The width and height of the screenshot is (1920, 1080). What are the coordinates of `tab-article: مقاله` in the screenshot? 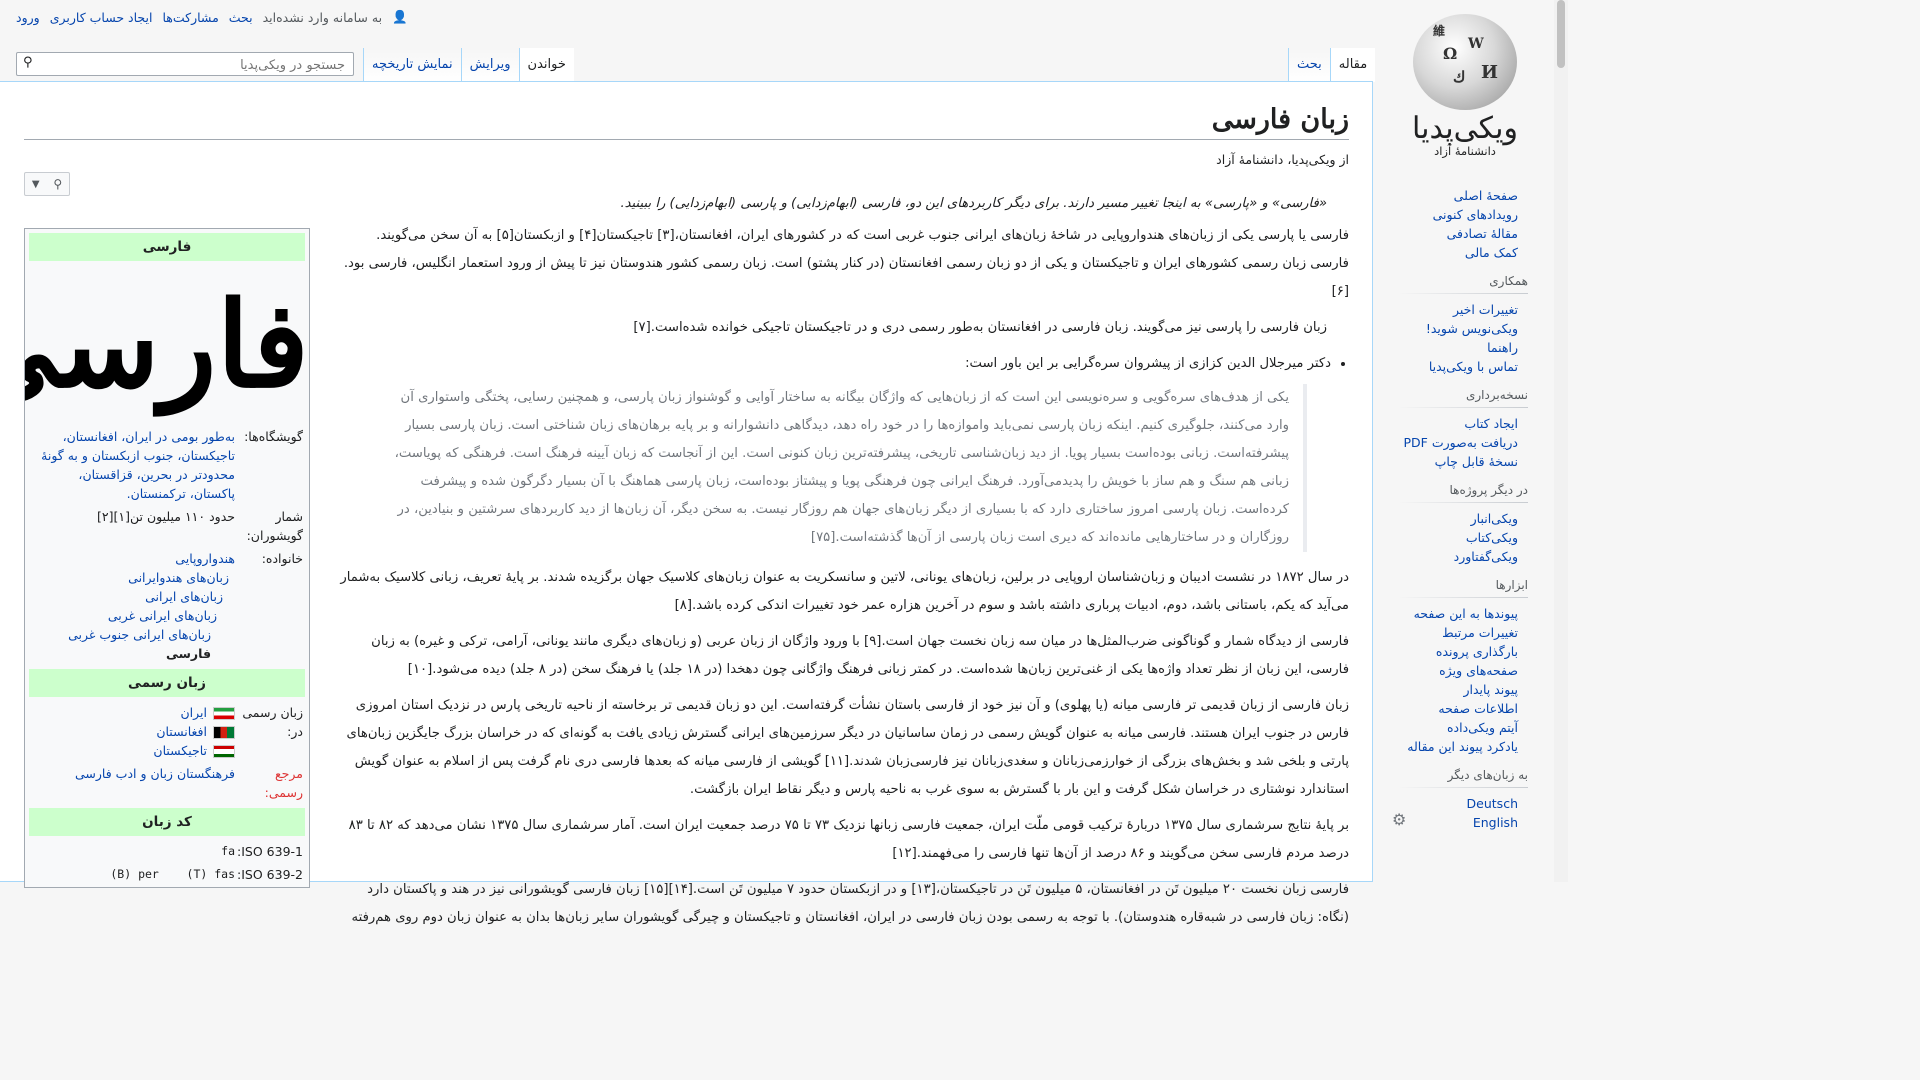 It's located at (1352, 65).